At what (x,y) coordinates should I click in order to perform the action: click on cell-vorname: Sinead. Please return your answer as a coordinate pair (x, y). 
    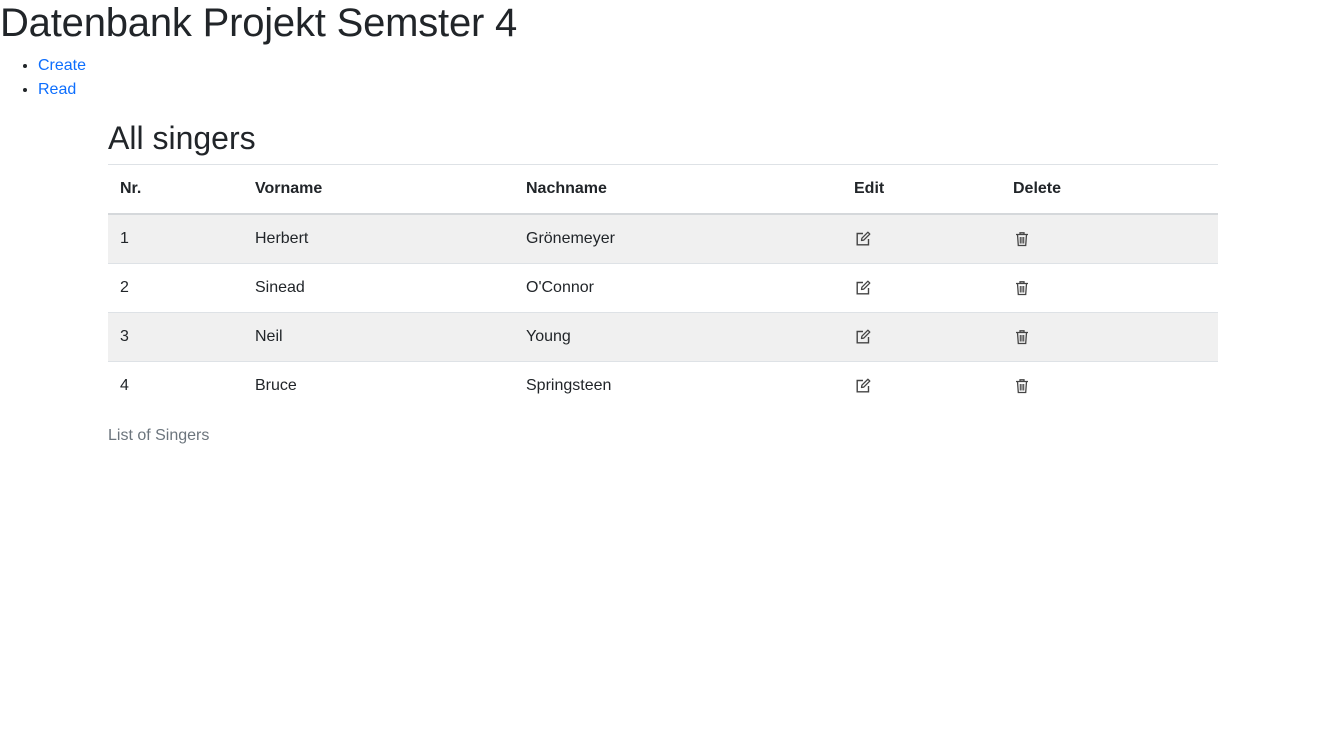
    Looking at the image, I should click on (378, 288).